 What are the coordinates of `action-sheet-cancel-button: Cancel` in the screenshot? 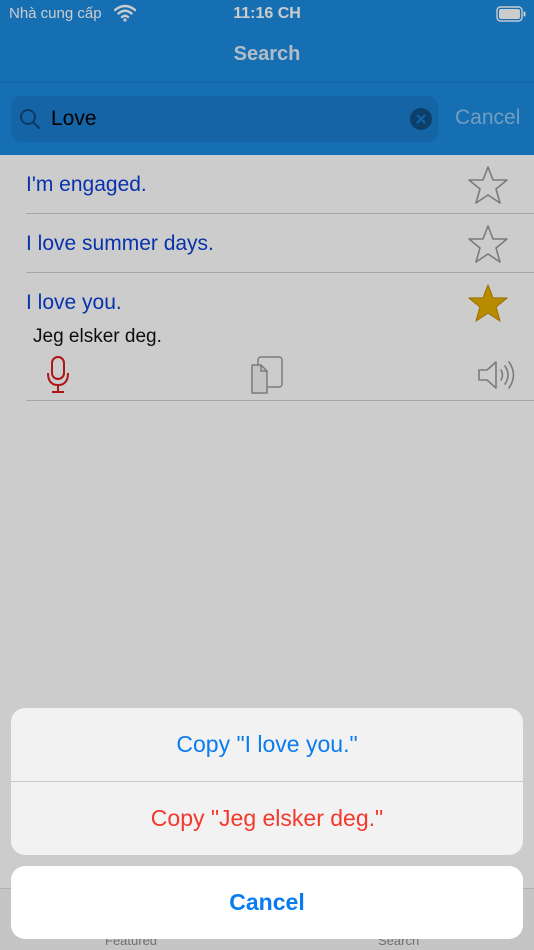 It's located at (267, 902).